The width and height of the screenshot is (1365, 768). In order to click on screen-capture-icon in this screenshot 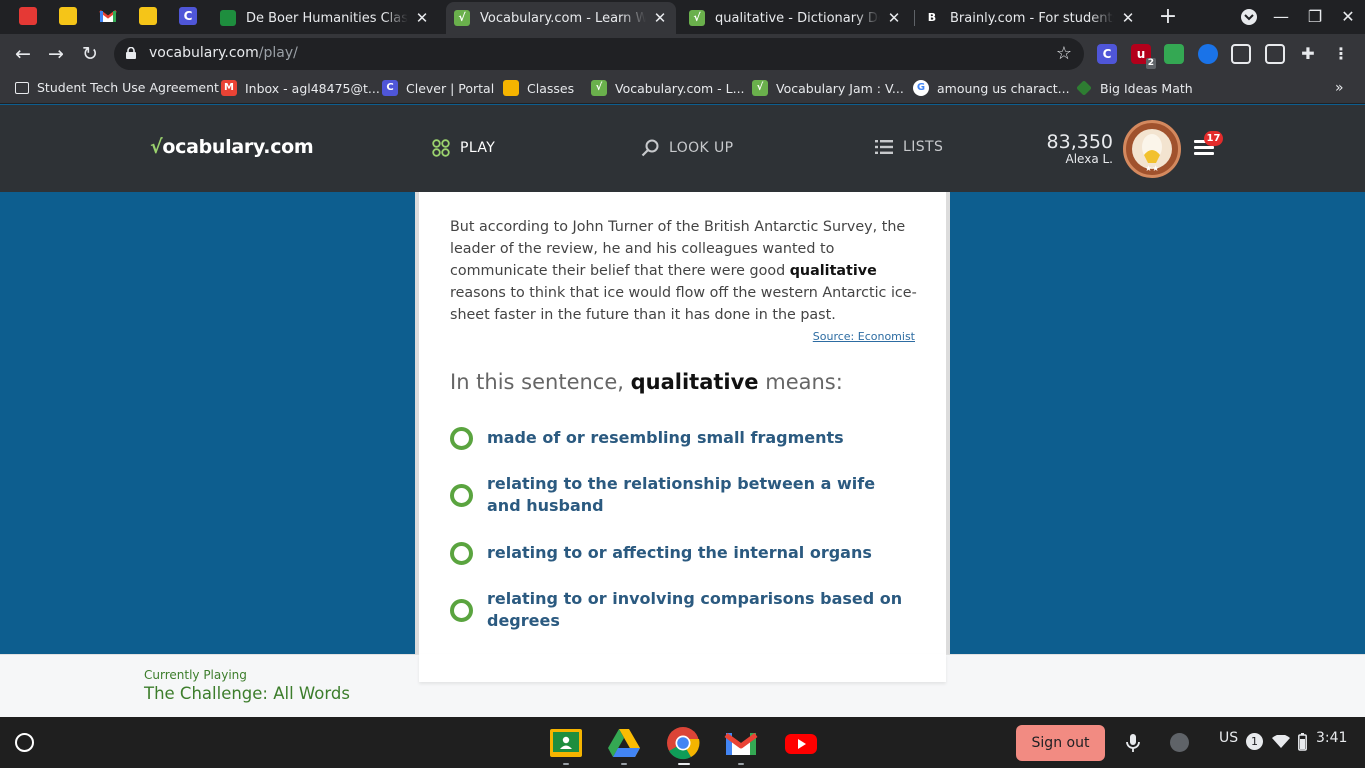, I will do `click(1179, 742)`.